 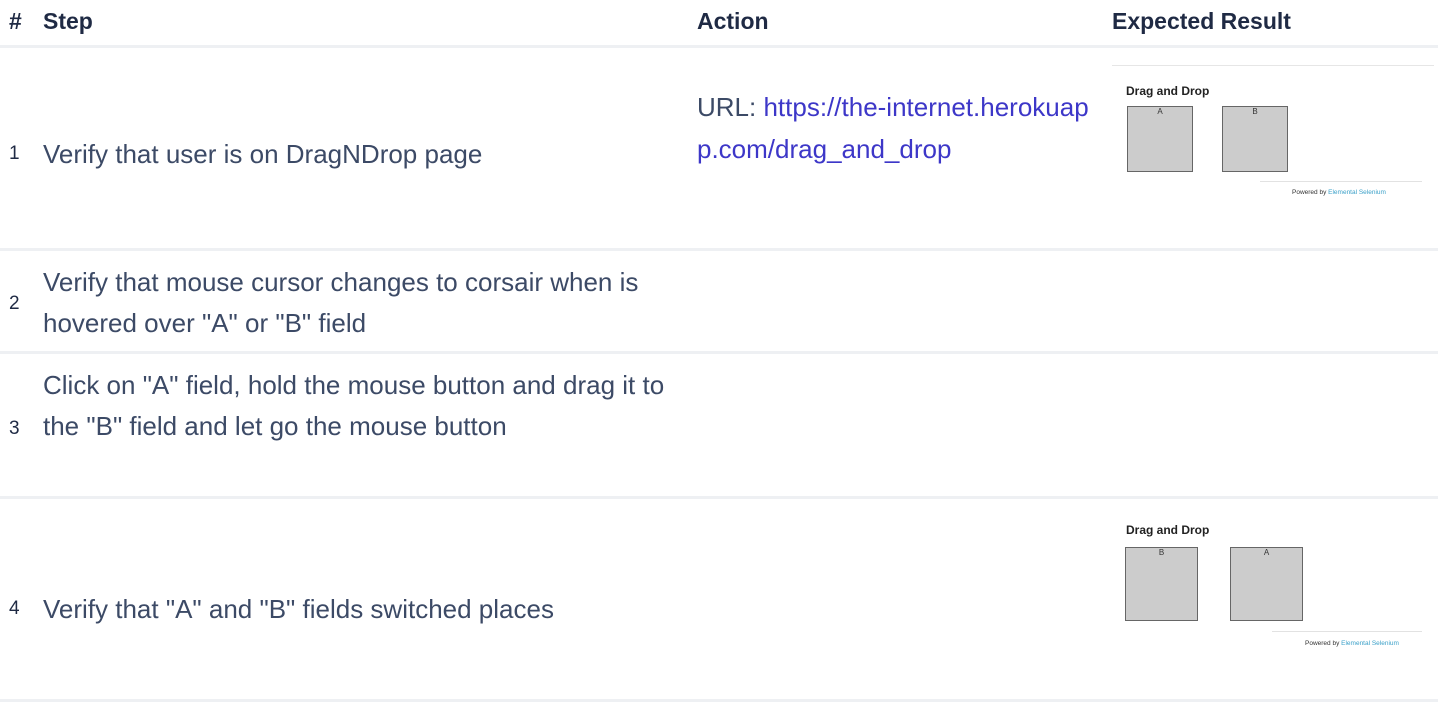 I want to click on header-expected-result: Expected Result, so click(x=1201, y=21).